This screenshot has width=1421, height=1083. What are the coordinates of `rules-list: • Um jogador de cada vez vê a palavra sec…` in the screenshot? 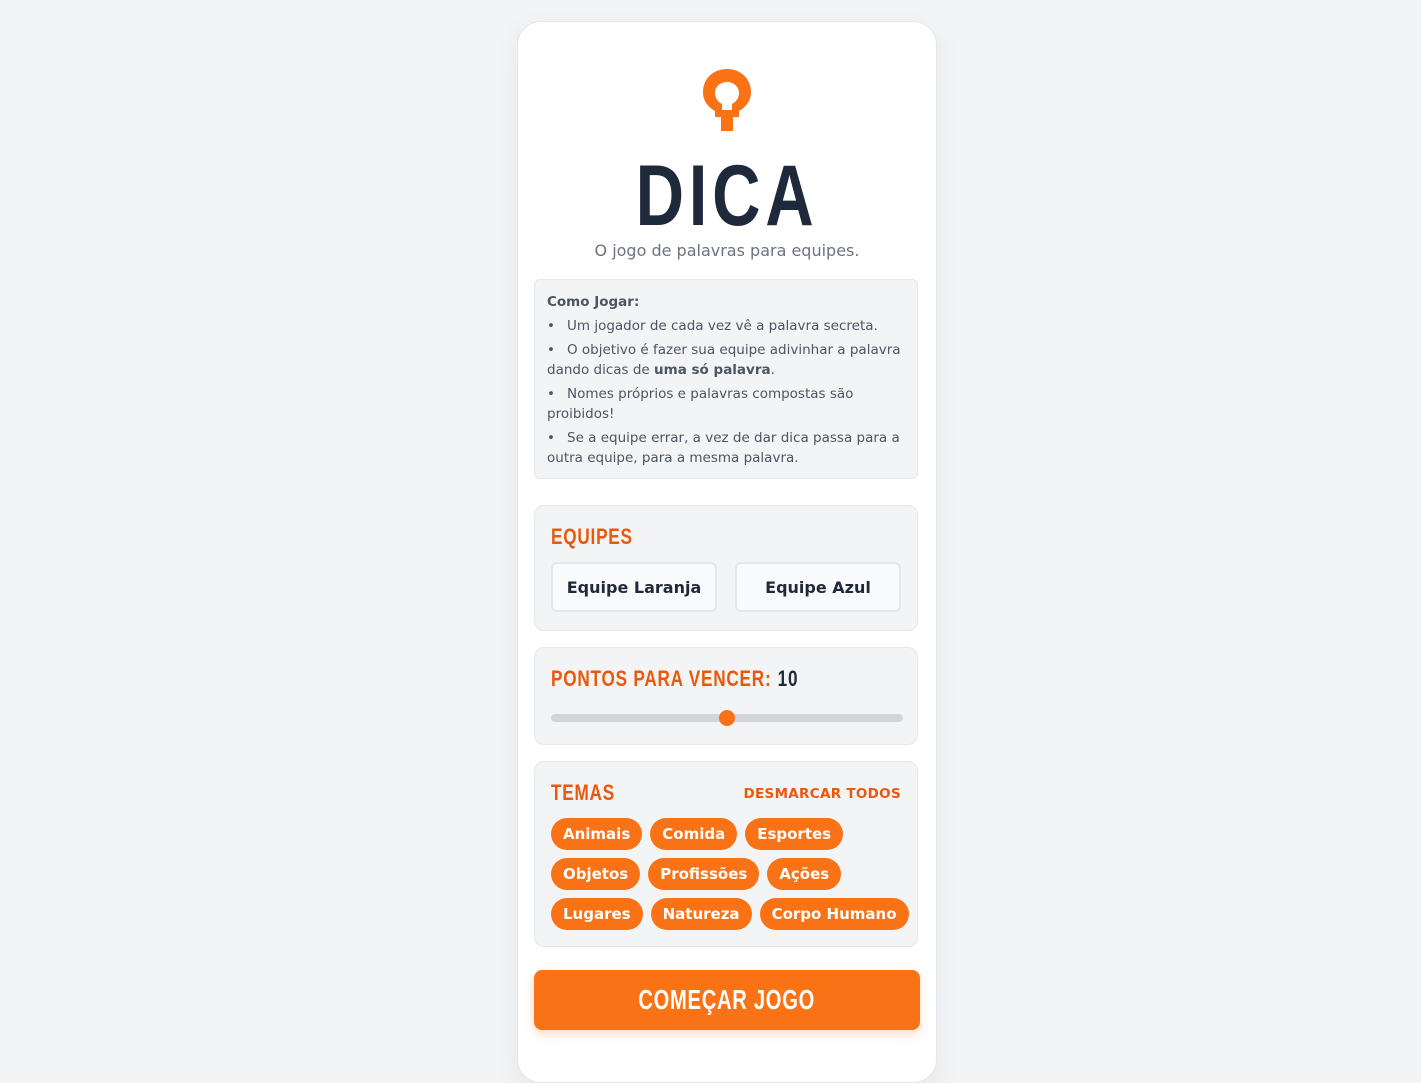 It's located at (726, 392).